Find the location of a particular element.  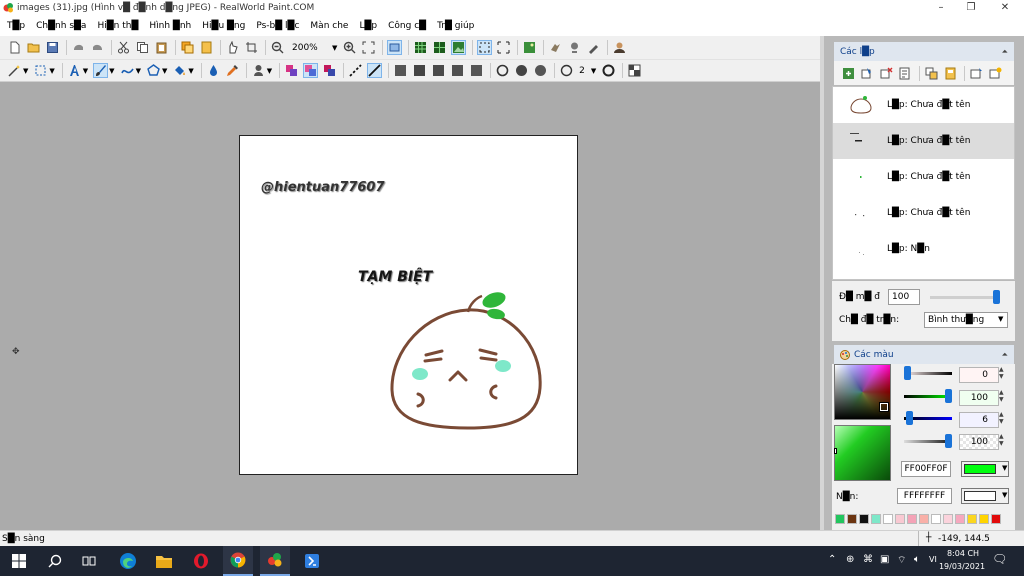

move-layer-up-icon is located at coordinates (976, 73).